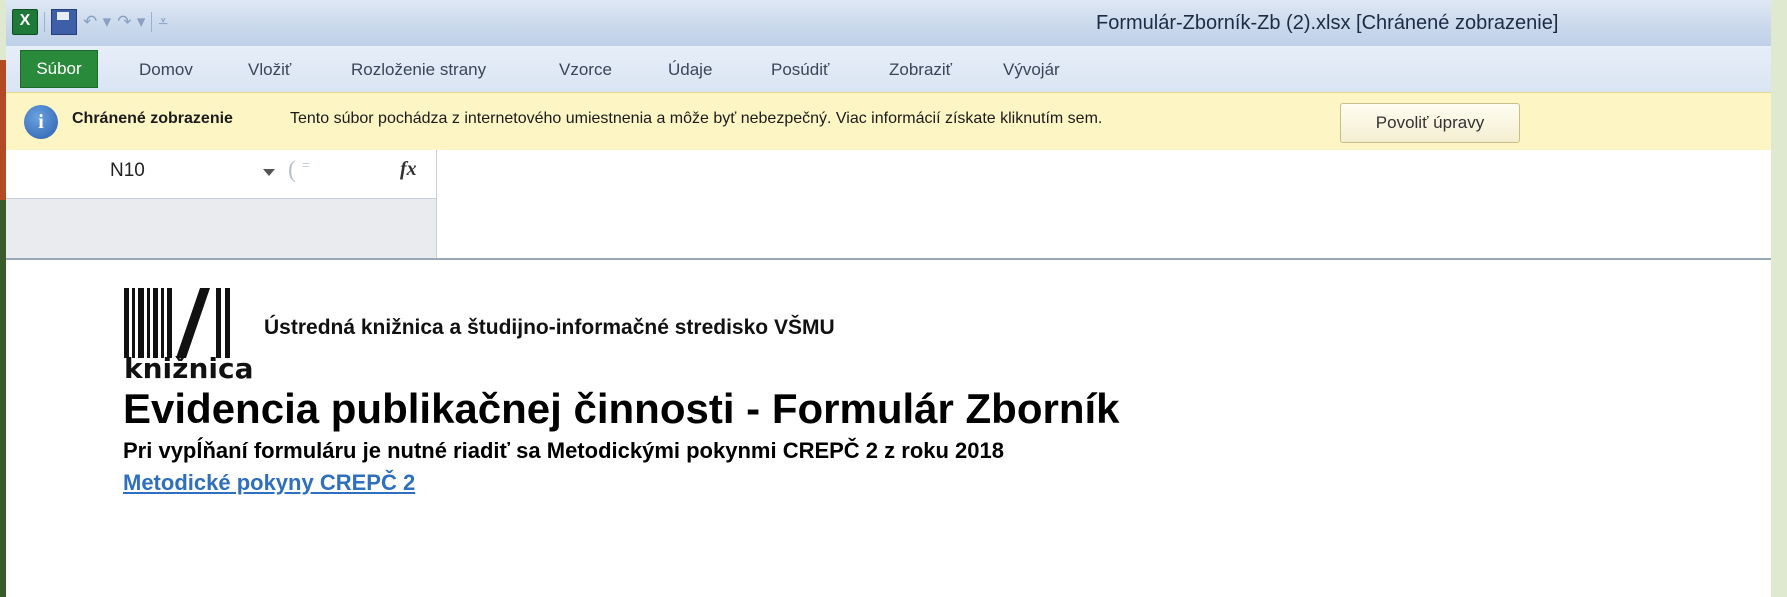 The width and height of the screenshot is (1787, 597). I want to click on logo-text: knižnica, so click(189, 368).